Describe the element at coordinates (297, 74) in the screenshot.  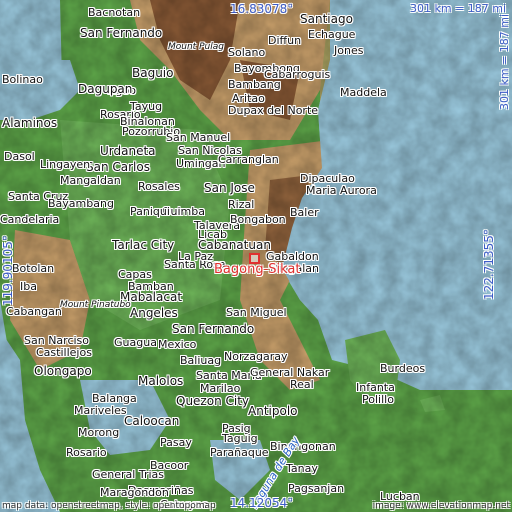
I see `place-label: Cabarroguis` at that location.